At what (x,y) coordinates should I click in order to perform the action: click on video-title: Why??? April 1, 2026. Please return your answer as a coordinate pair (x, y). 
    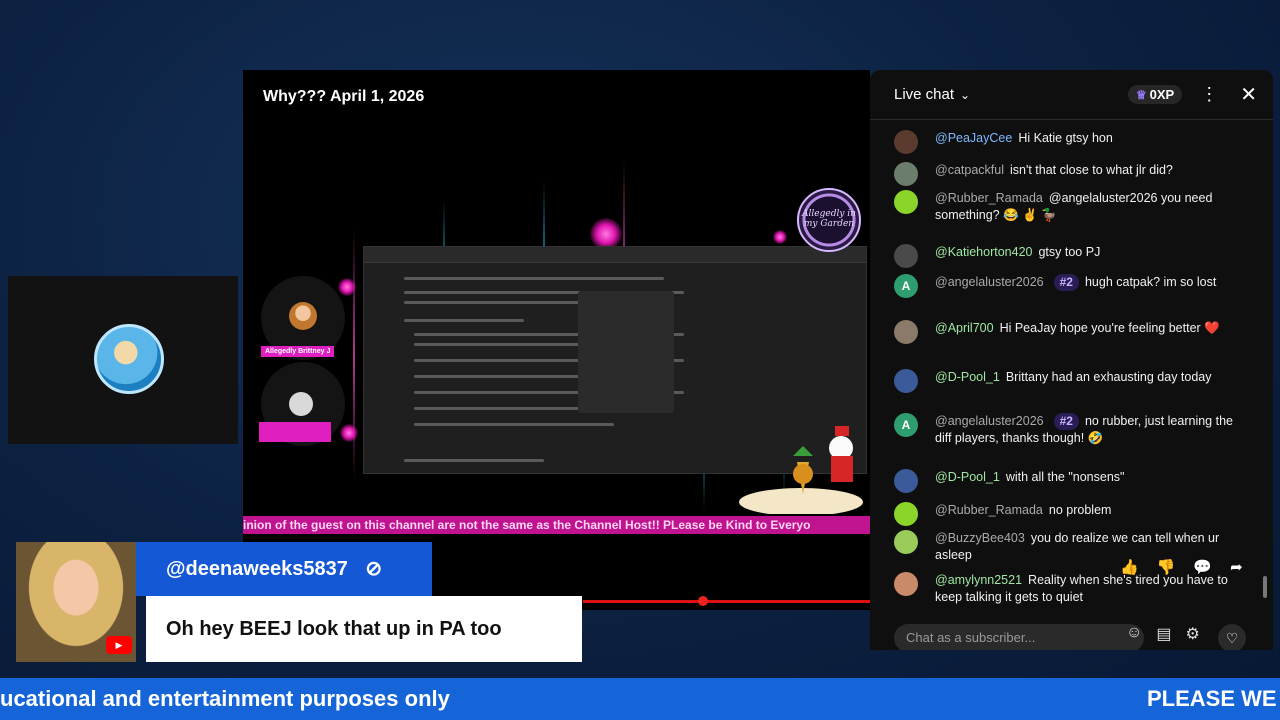
    Looking at the image, I should click on (344, 96).